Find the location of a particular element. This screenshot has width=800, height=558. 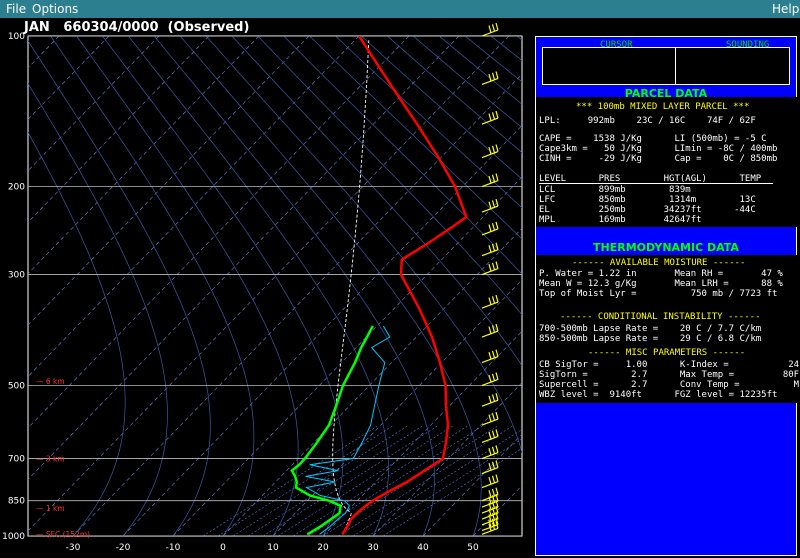

temp-tick-label: 50 is located at coordinates (473, 548).